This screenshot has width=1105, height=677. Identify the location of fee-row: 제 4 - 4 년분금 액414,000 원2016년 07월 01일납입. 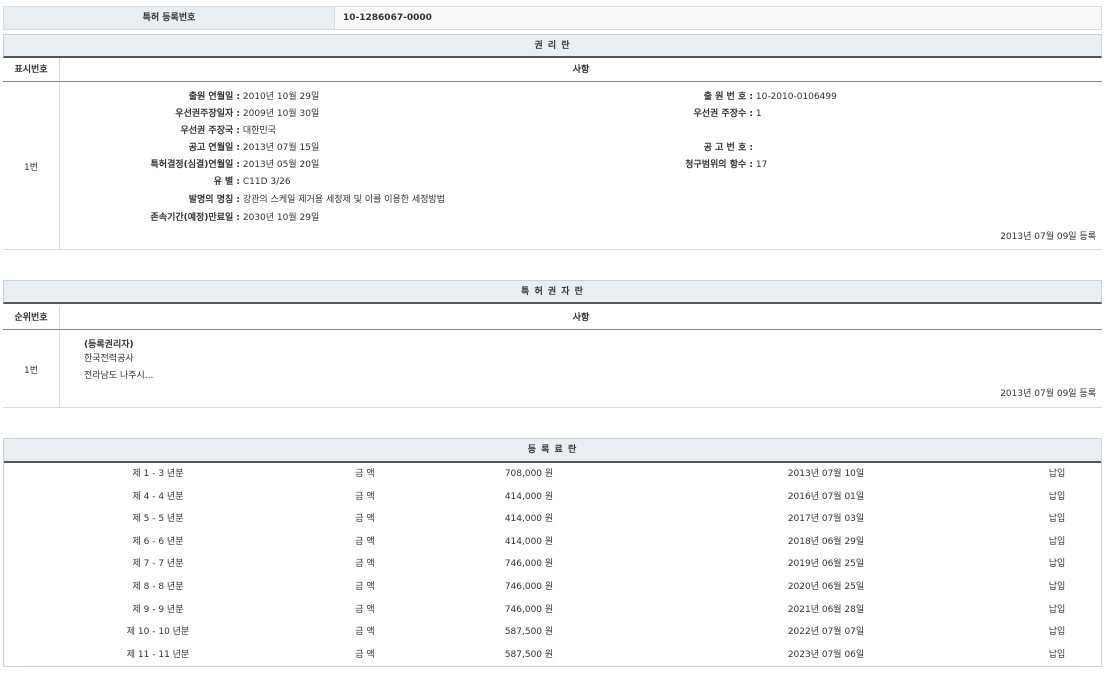
(552, 499).